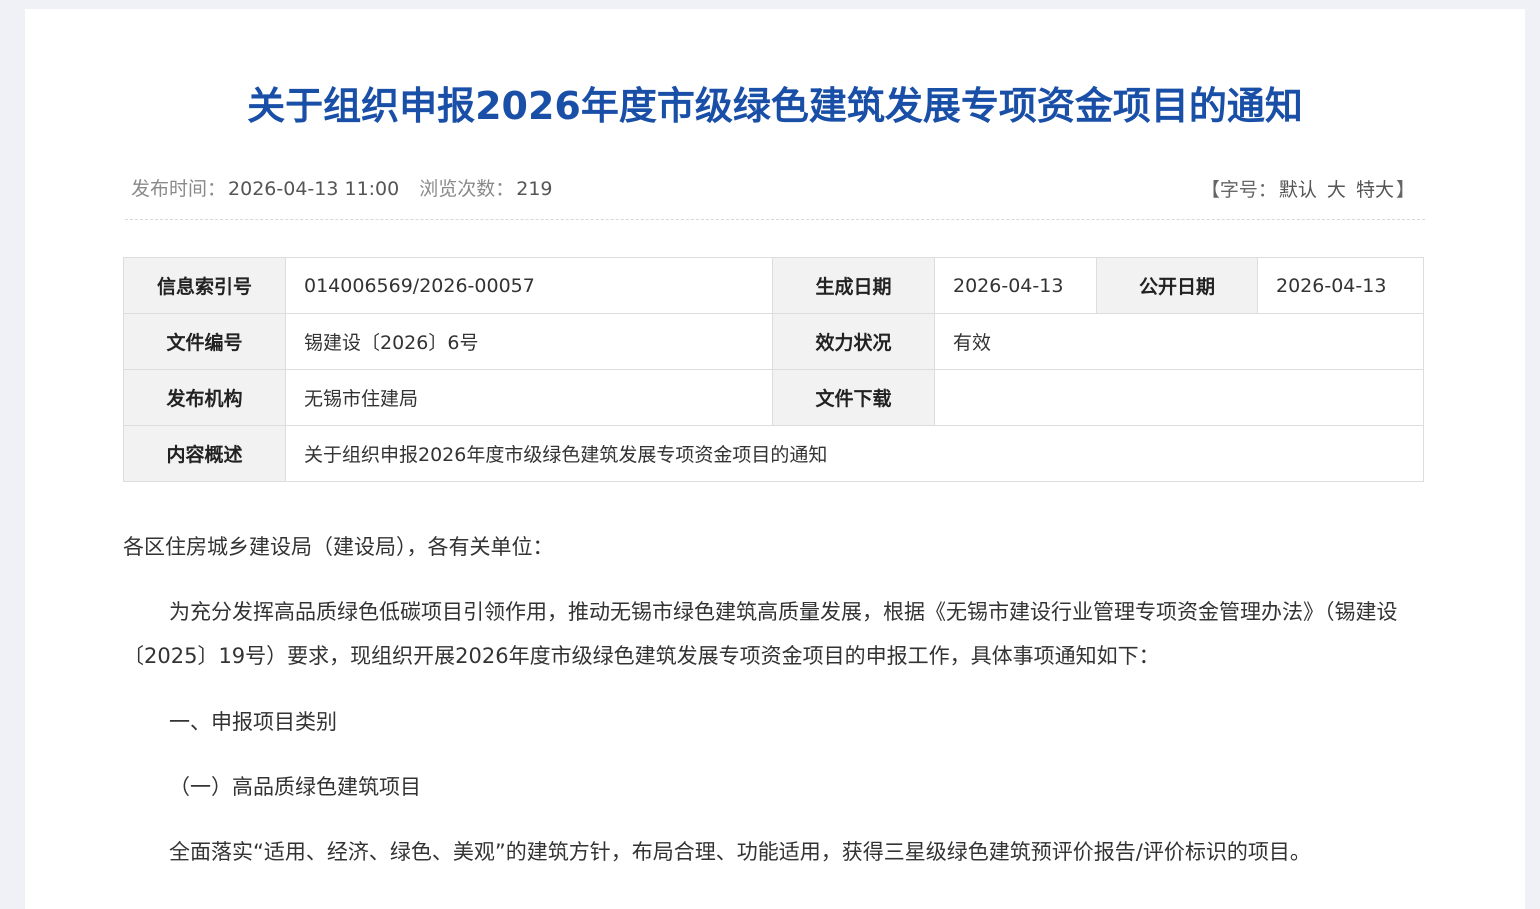 The width and height of the screenshot is (1540, 909). Describe the element at coordinates (204, 453) in the screenshot. I see `summary-label: 内容概述` at that location.